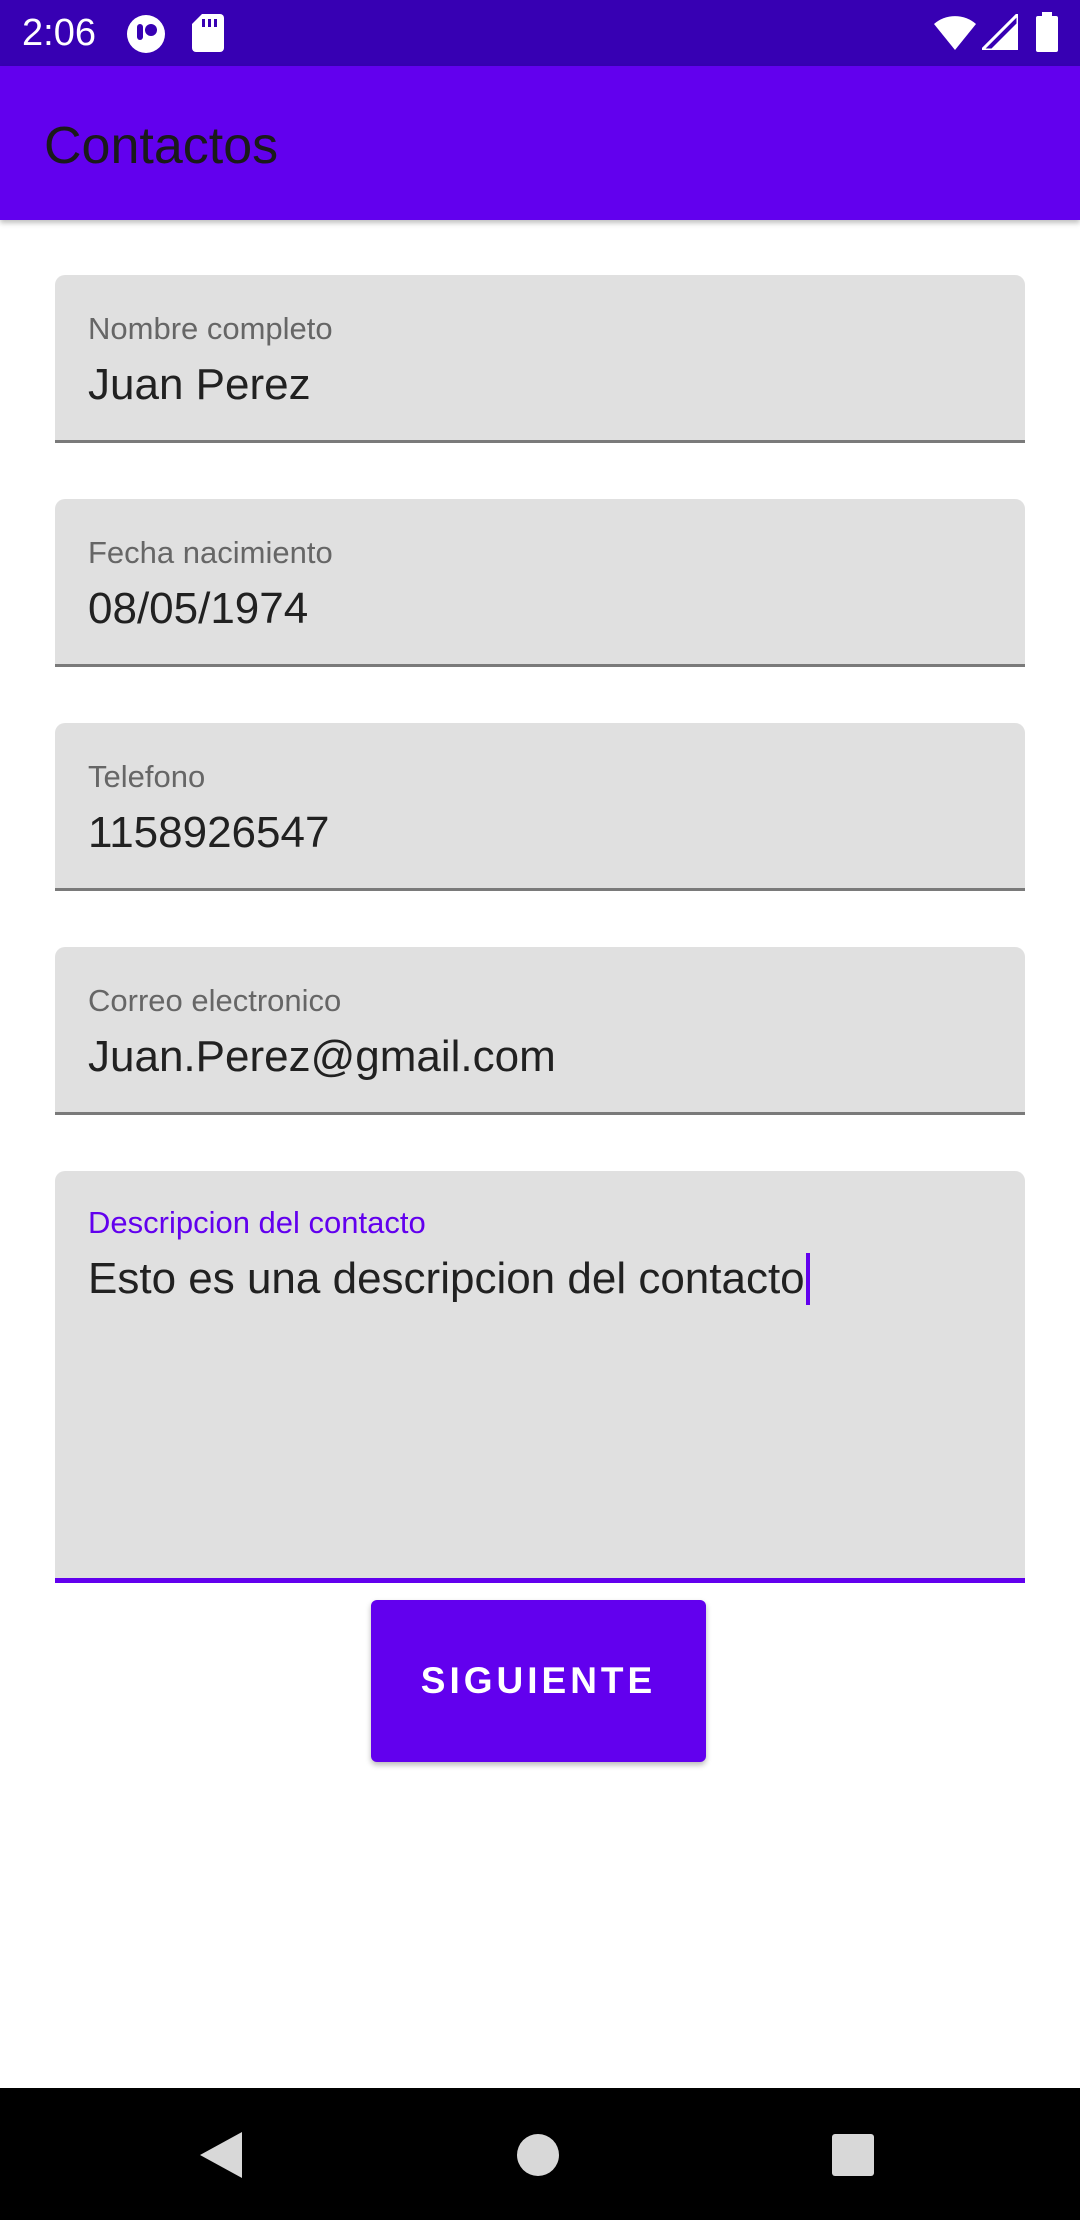 The height and width of the screenshot is (2220, 1080). Describe the element at coordinates (856, 2155) in the screenshot. I see `recents-icon` at that location.